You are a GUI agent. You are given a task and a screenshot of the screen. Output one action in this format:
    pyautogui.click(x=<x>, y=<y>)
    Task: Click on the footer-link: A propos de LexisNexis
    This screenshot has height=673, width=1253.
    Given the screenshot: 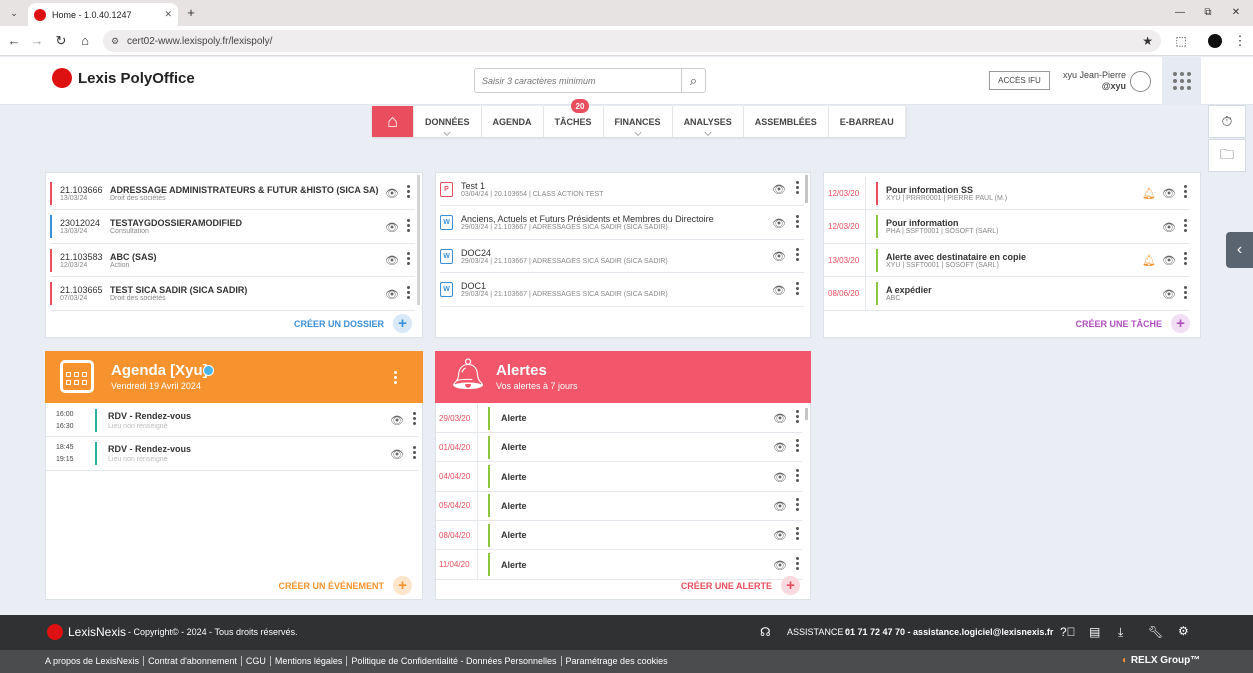 What is the action you would take?
    pyautogui.click(x=95, y=661)
    